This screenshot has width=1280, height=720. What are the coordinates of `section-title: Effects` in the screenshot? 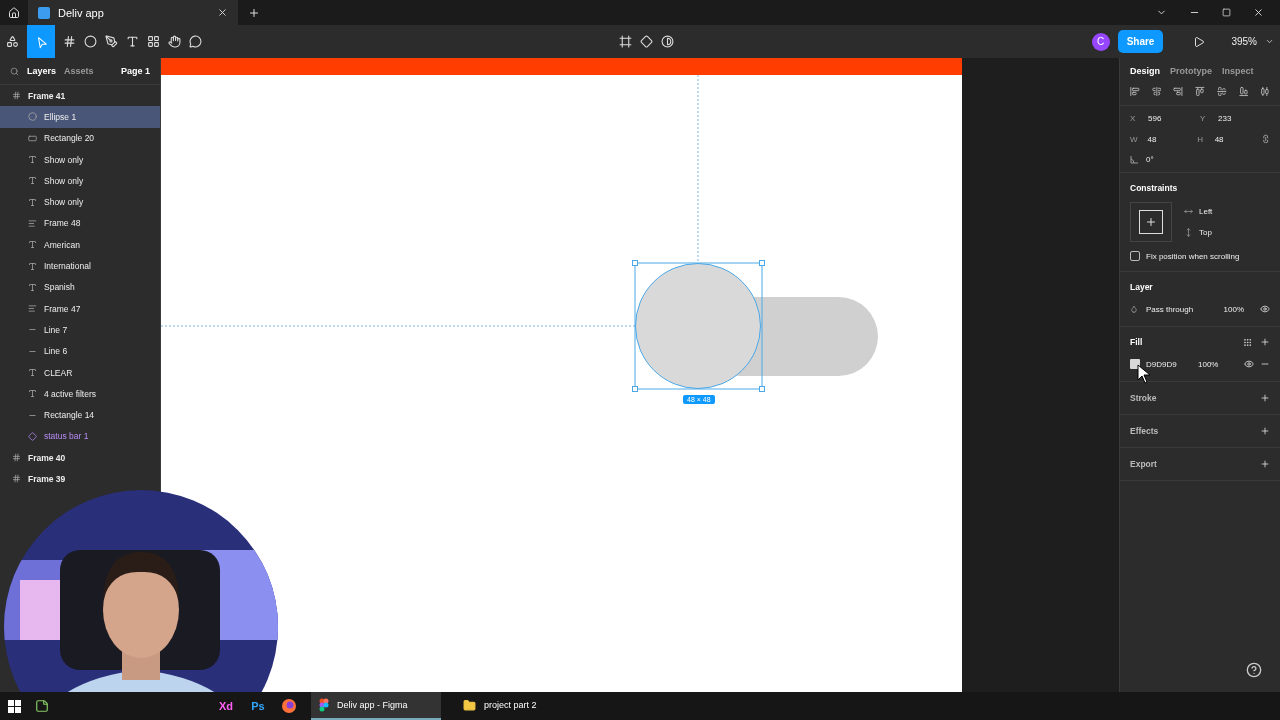 It's located at (1144, 431).